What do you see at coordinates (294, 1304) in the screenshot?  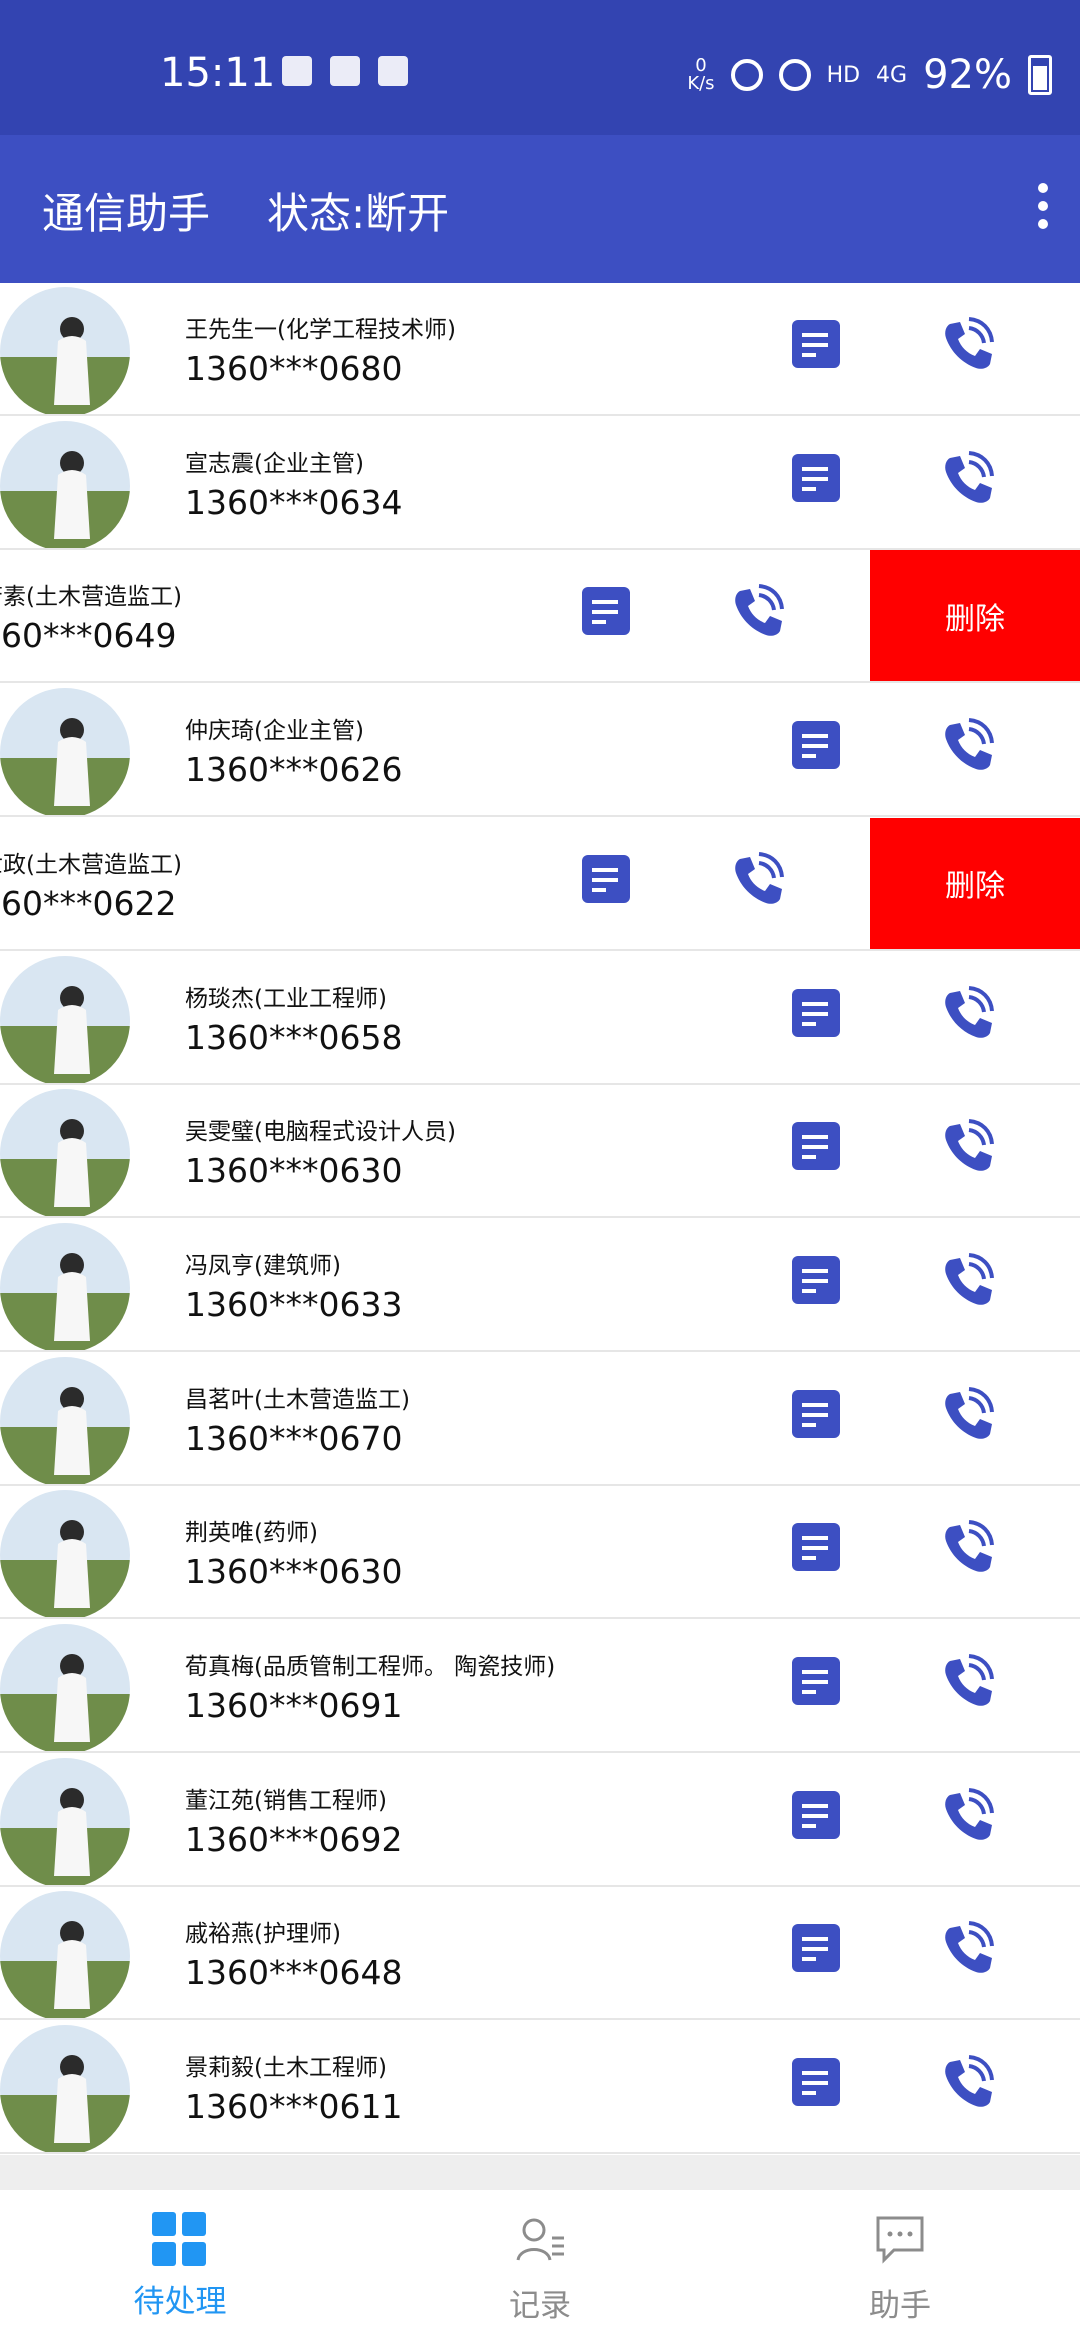 I see `contact-phone: 1360***0633` at bounding box center [294, 1304].